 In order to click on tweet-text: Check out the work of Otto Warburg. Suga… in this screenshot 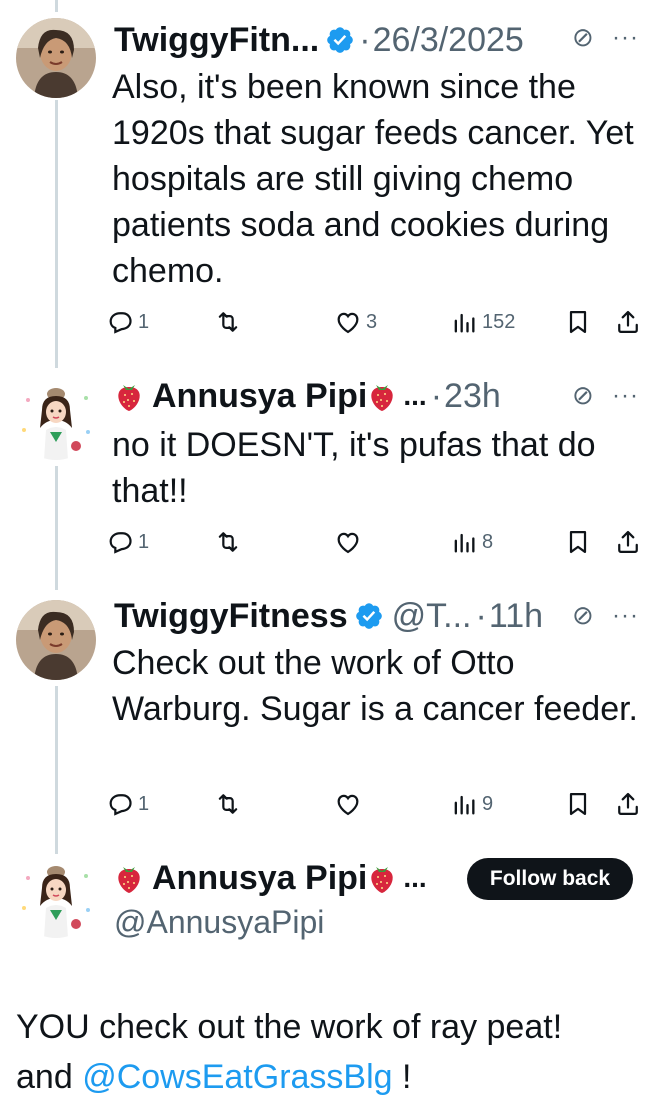, I will do `click(375, 686)`.